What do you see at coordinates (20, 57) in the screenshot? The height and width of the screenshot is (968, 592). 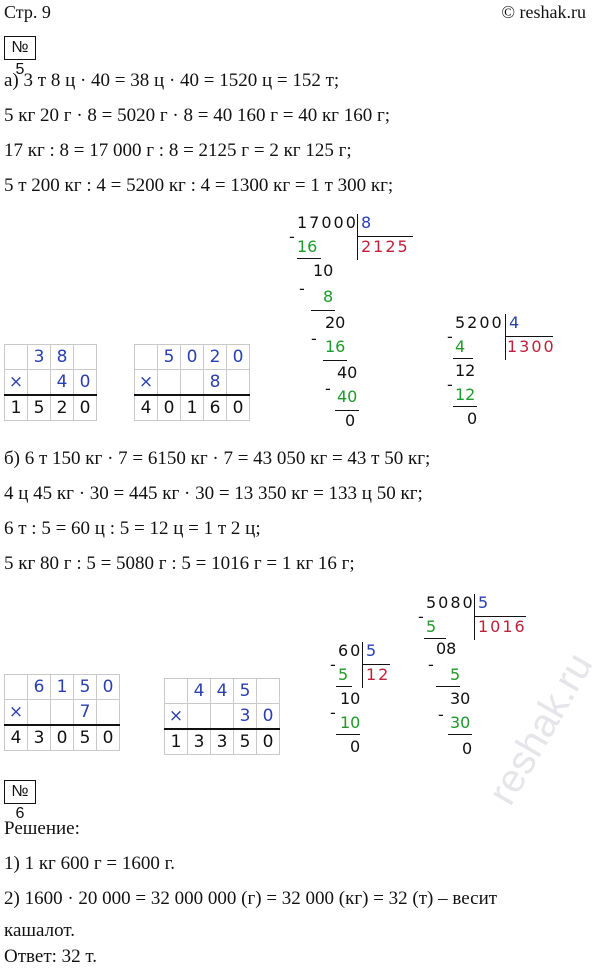 I see `task-5-label: № 5` at bounding box center [20, 57].